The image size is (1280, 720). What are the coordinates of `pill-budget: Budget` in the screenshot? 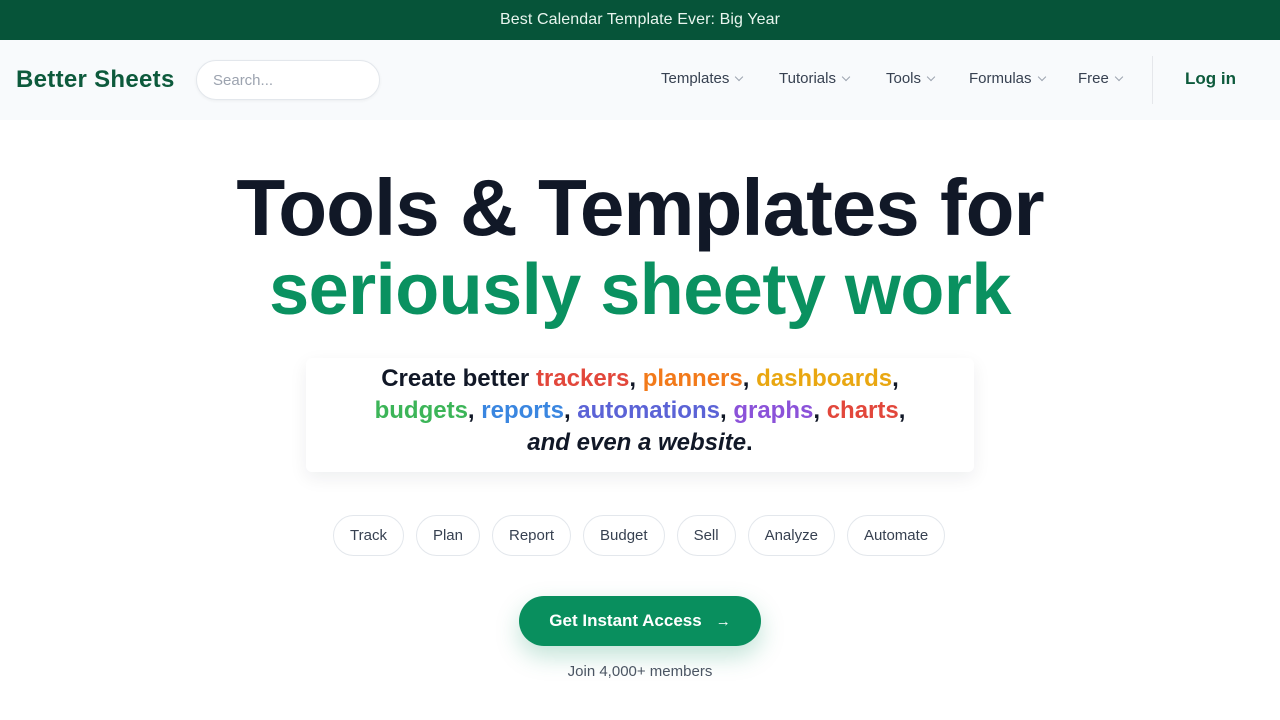 It's located at (624, 535).